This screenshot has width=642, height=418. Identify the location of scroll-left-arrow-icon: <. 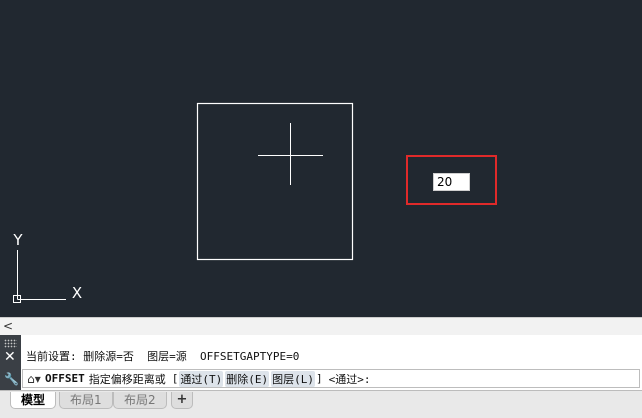
(8, 326).